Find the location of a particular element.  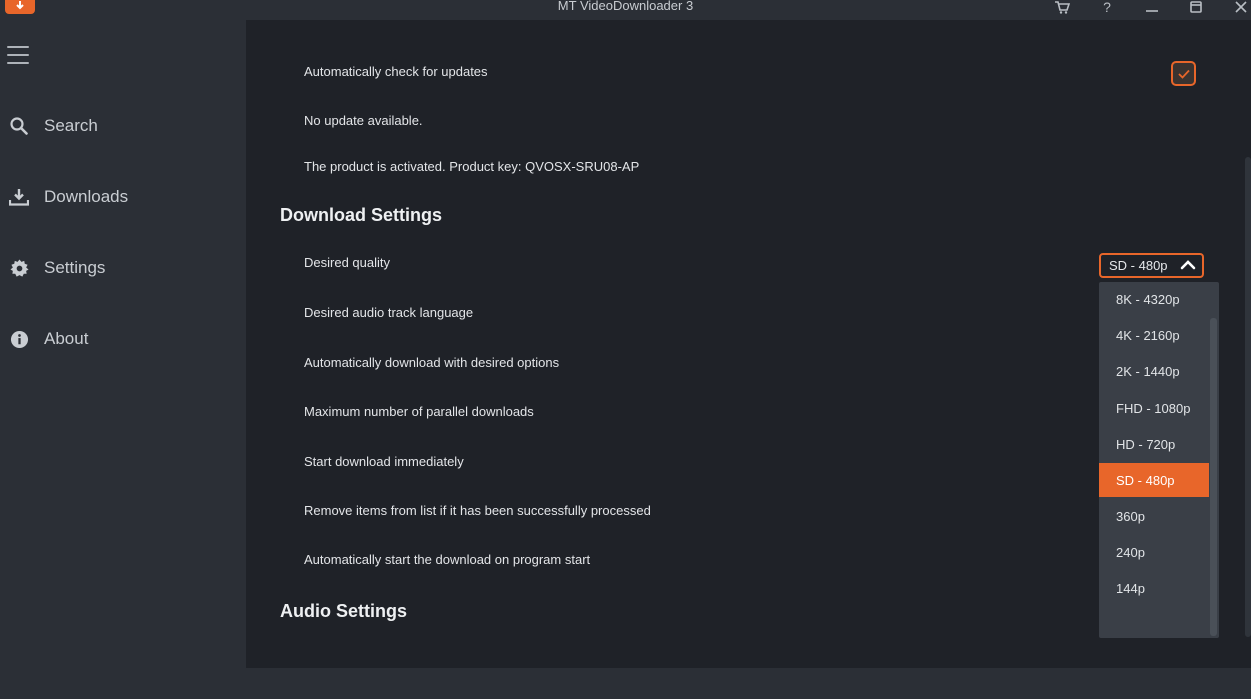

quality-option: 8K - 4320p is located at coordinates (1154, 299).